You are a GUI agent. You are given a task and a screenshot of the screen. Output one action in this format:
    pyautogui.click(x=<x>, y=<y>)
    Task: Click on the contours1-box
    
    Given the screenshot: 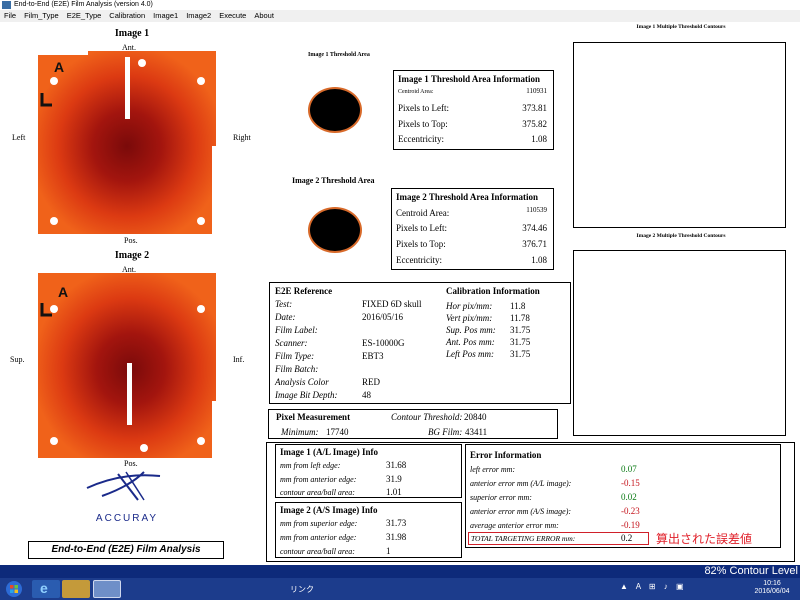 What is the action you would take?
    pyautogui.click(x=679, y=135)
    